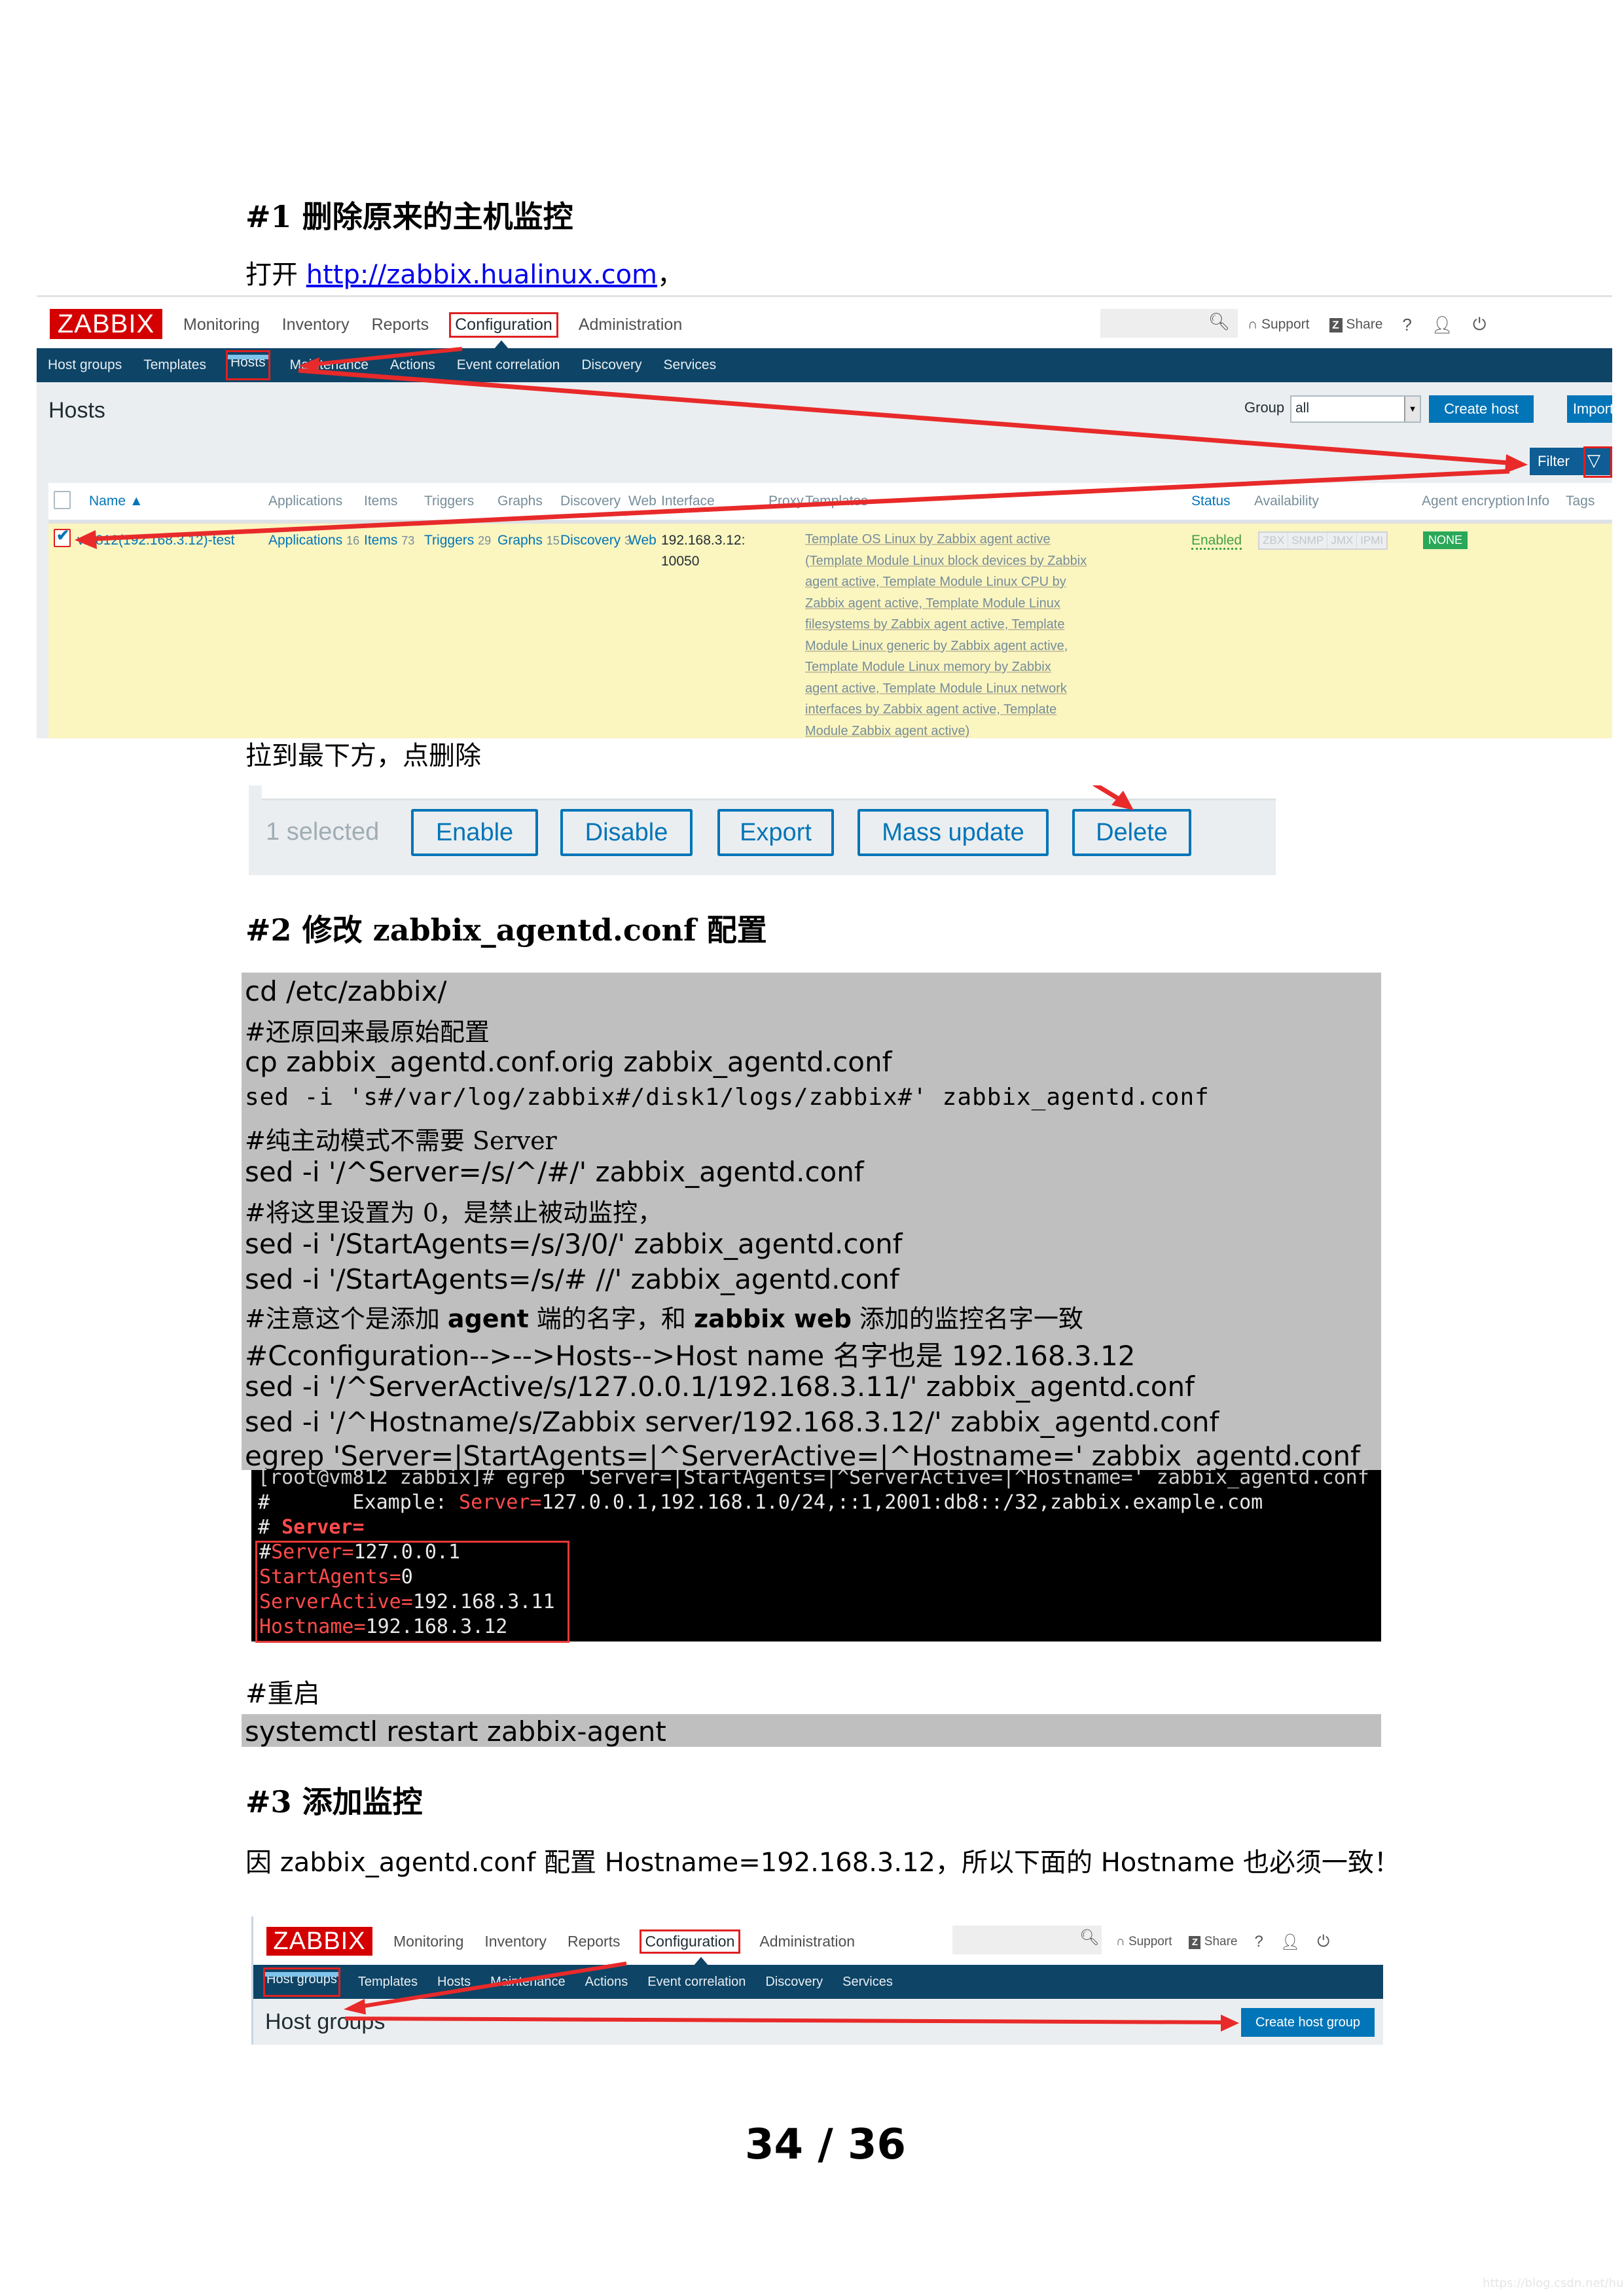 This screenshot has width=1624, height=2296. Describe the element at coordinates (436, 1626) in the screenshot. I see `terminal-value: 192.168.3.12` at that location.